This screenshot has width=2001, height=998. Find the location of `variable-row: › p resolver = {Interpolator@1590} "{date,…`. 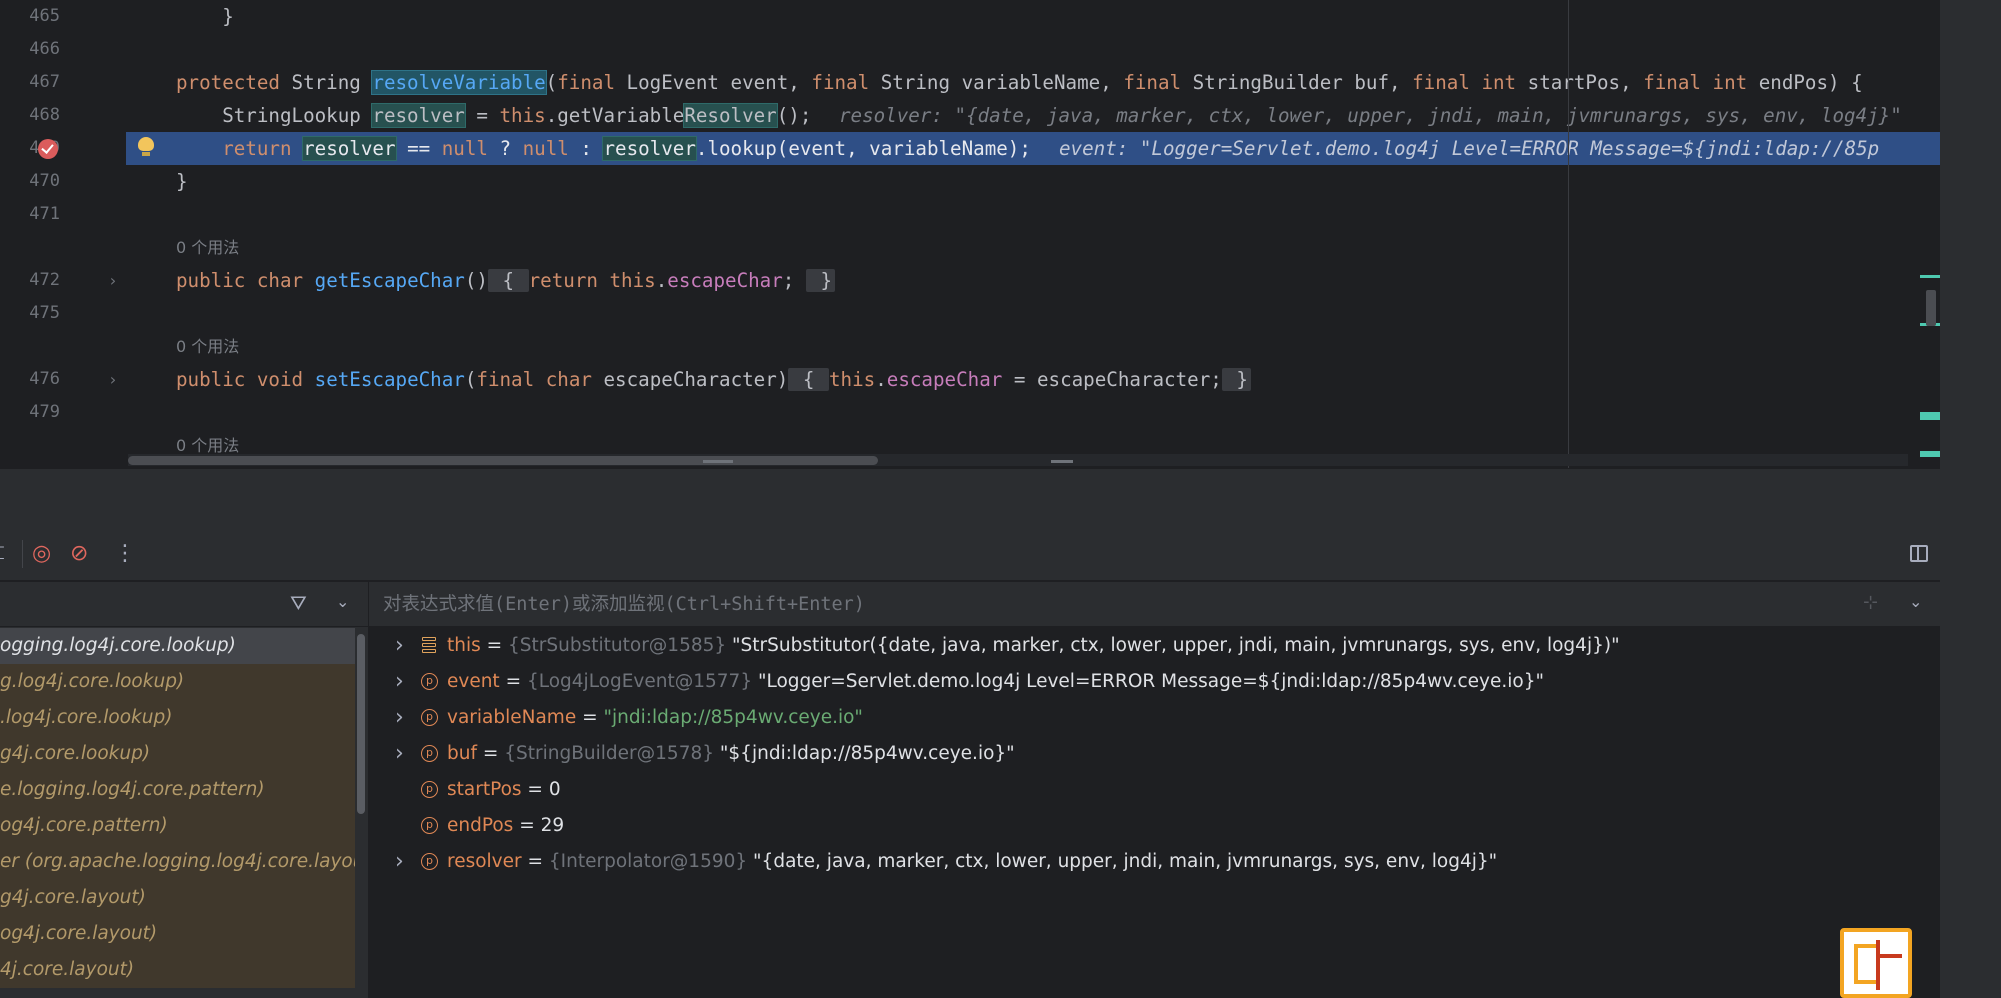

variable-row: › p resolver = {Interpolator@1590} "{date,… is located at coordinates (1154, 862).